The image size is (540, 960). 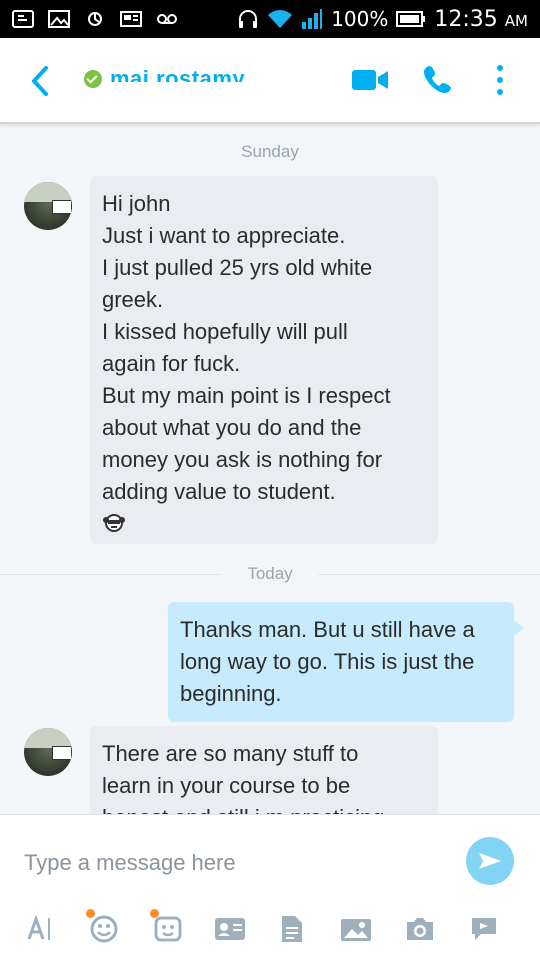 What do you see at coordinates (133, 299) in the screenshot?
I see `message-line: greek.` at bounding box center [133, 299].